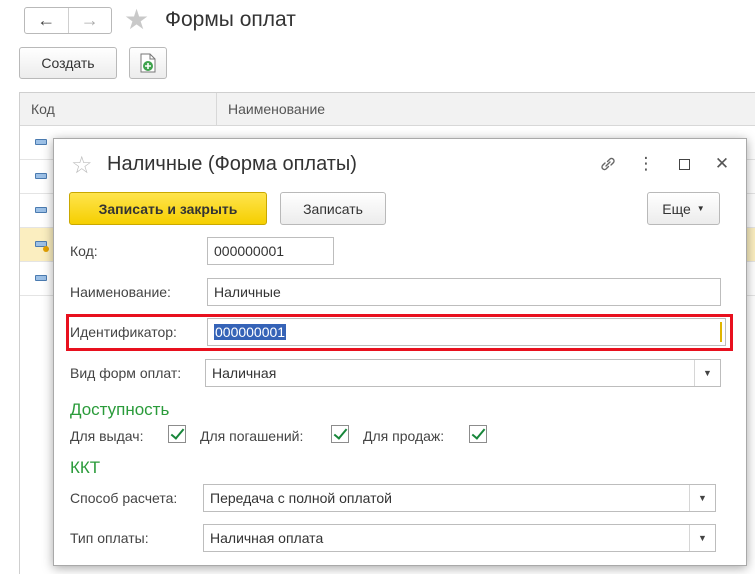 The width and height of the screenshot is (755, 574). I want to click on save-and-close-button: Записать и закрыть, so click(168, 208).